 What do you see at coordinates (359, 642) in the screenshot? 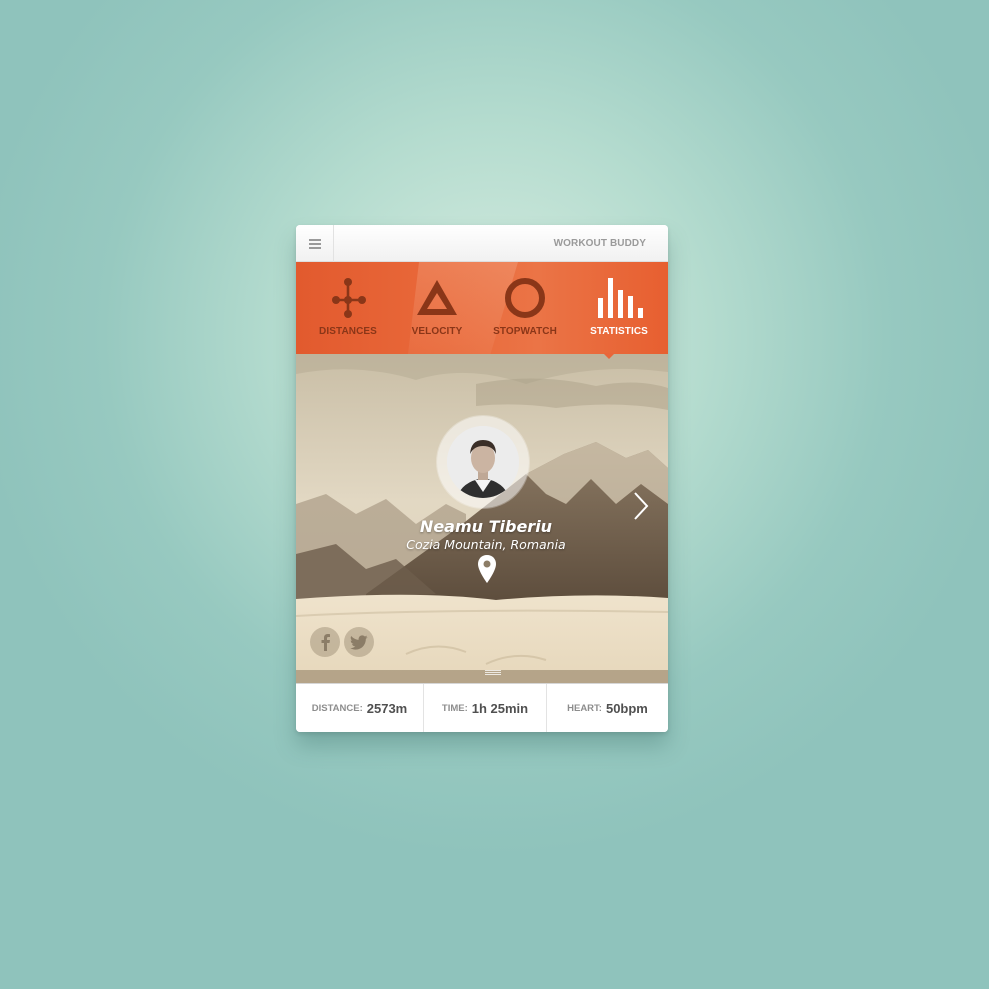
I see `twitter-icon` at bounding box center [359, 642].